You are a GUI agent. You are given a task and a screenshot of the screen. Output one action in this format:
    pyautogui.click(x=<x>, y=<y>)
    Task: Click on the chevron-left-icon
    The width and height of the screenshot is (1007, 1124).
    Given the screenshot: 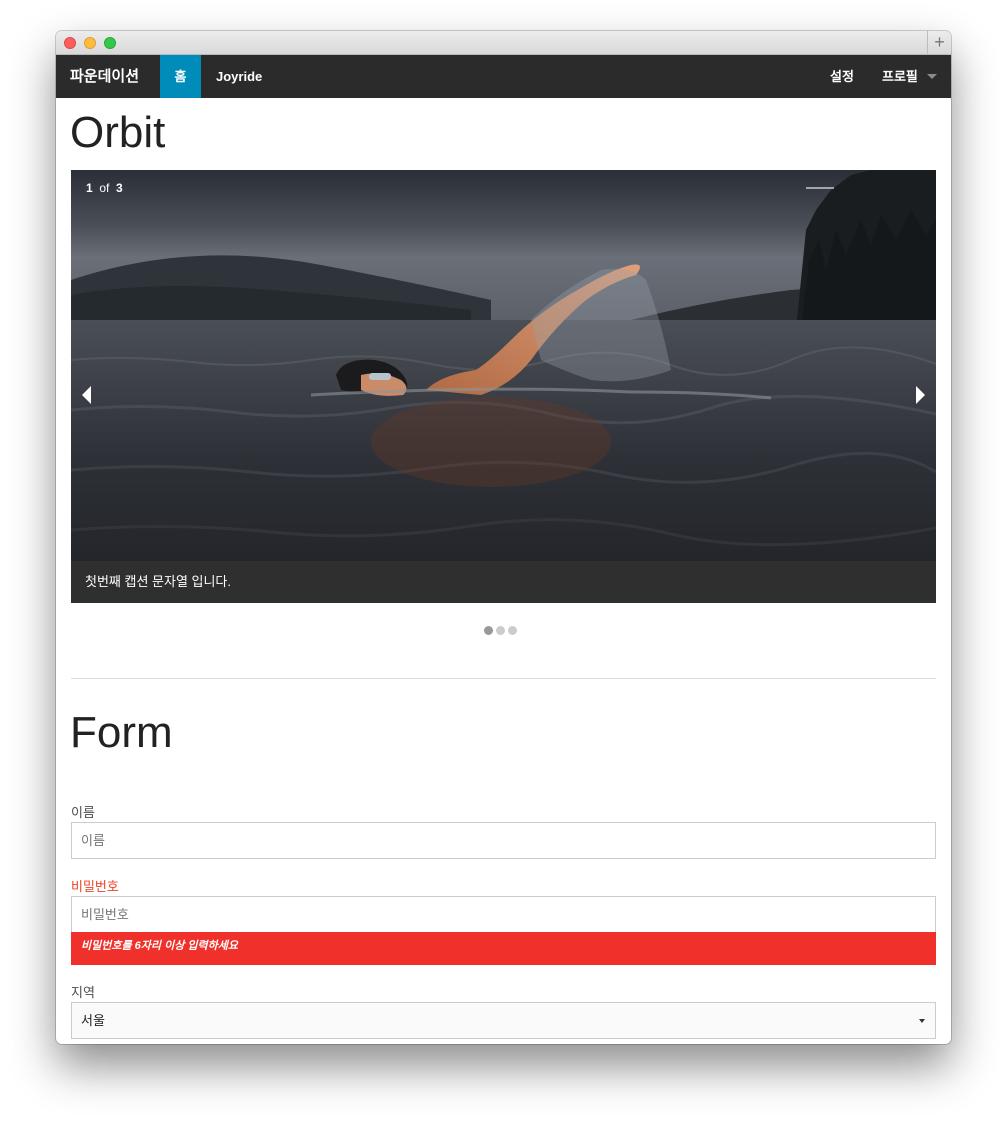 What is the action you would take?
    pyautogui.click(x=86, y=395)
    